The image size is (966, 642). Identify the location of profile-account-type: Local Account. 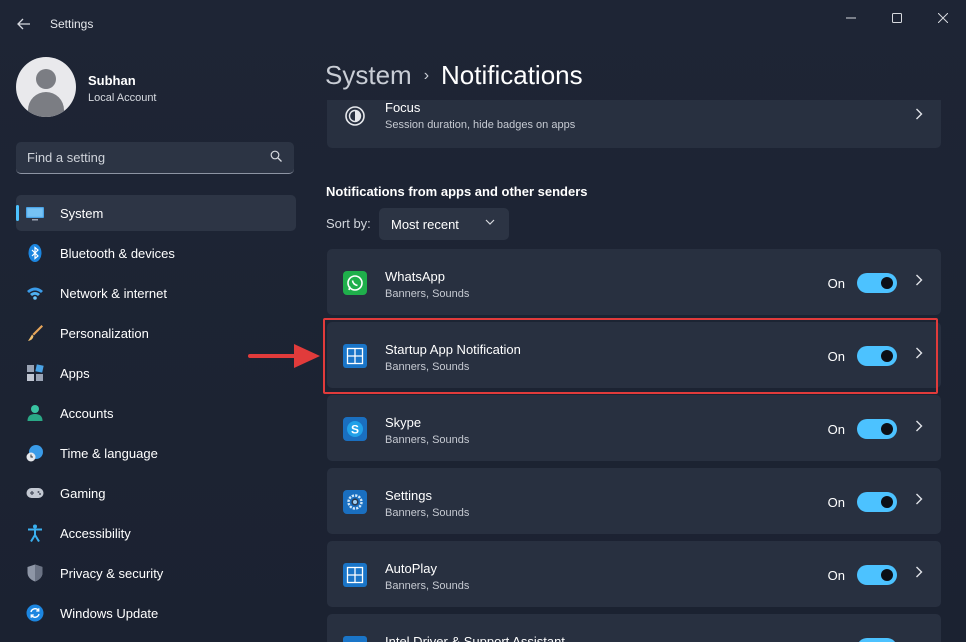
(122, 98).